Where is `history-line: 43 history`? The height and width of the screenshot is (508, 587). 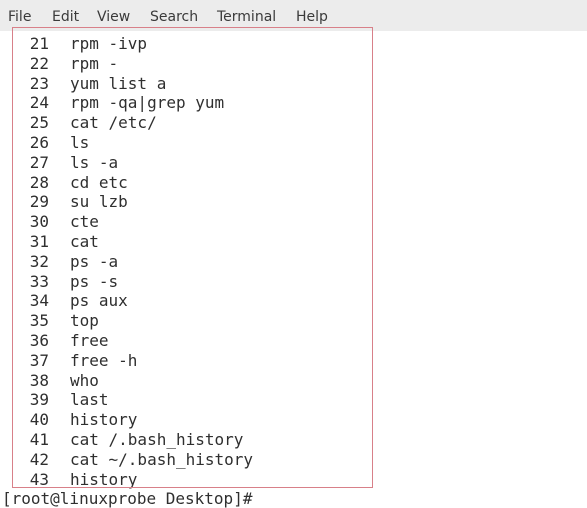
history-line: 43 history is located at coordinates (293, 480).